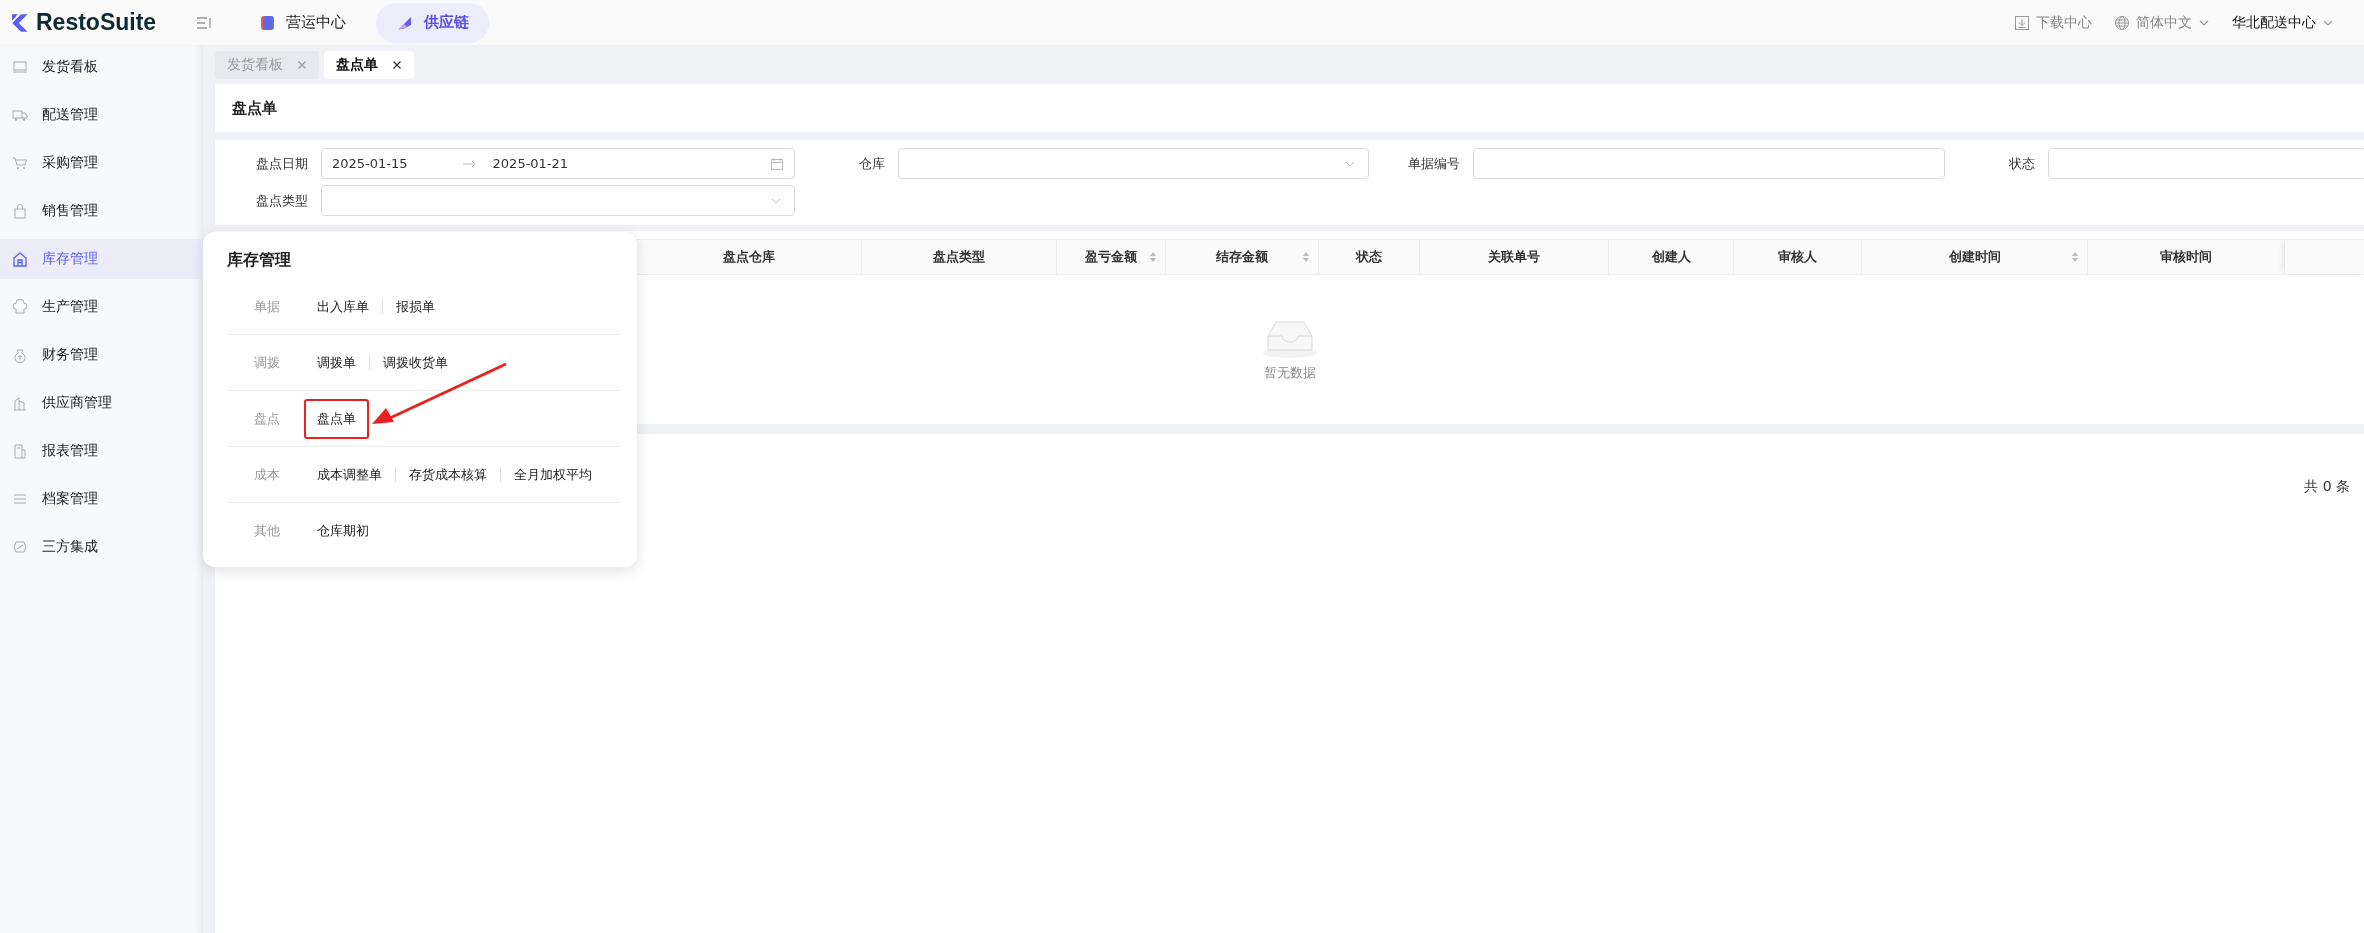  Describe the element at coordinates (302, 22) in the screenshot. I see `nav-tab: 营运中心` at that location.